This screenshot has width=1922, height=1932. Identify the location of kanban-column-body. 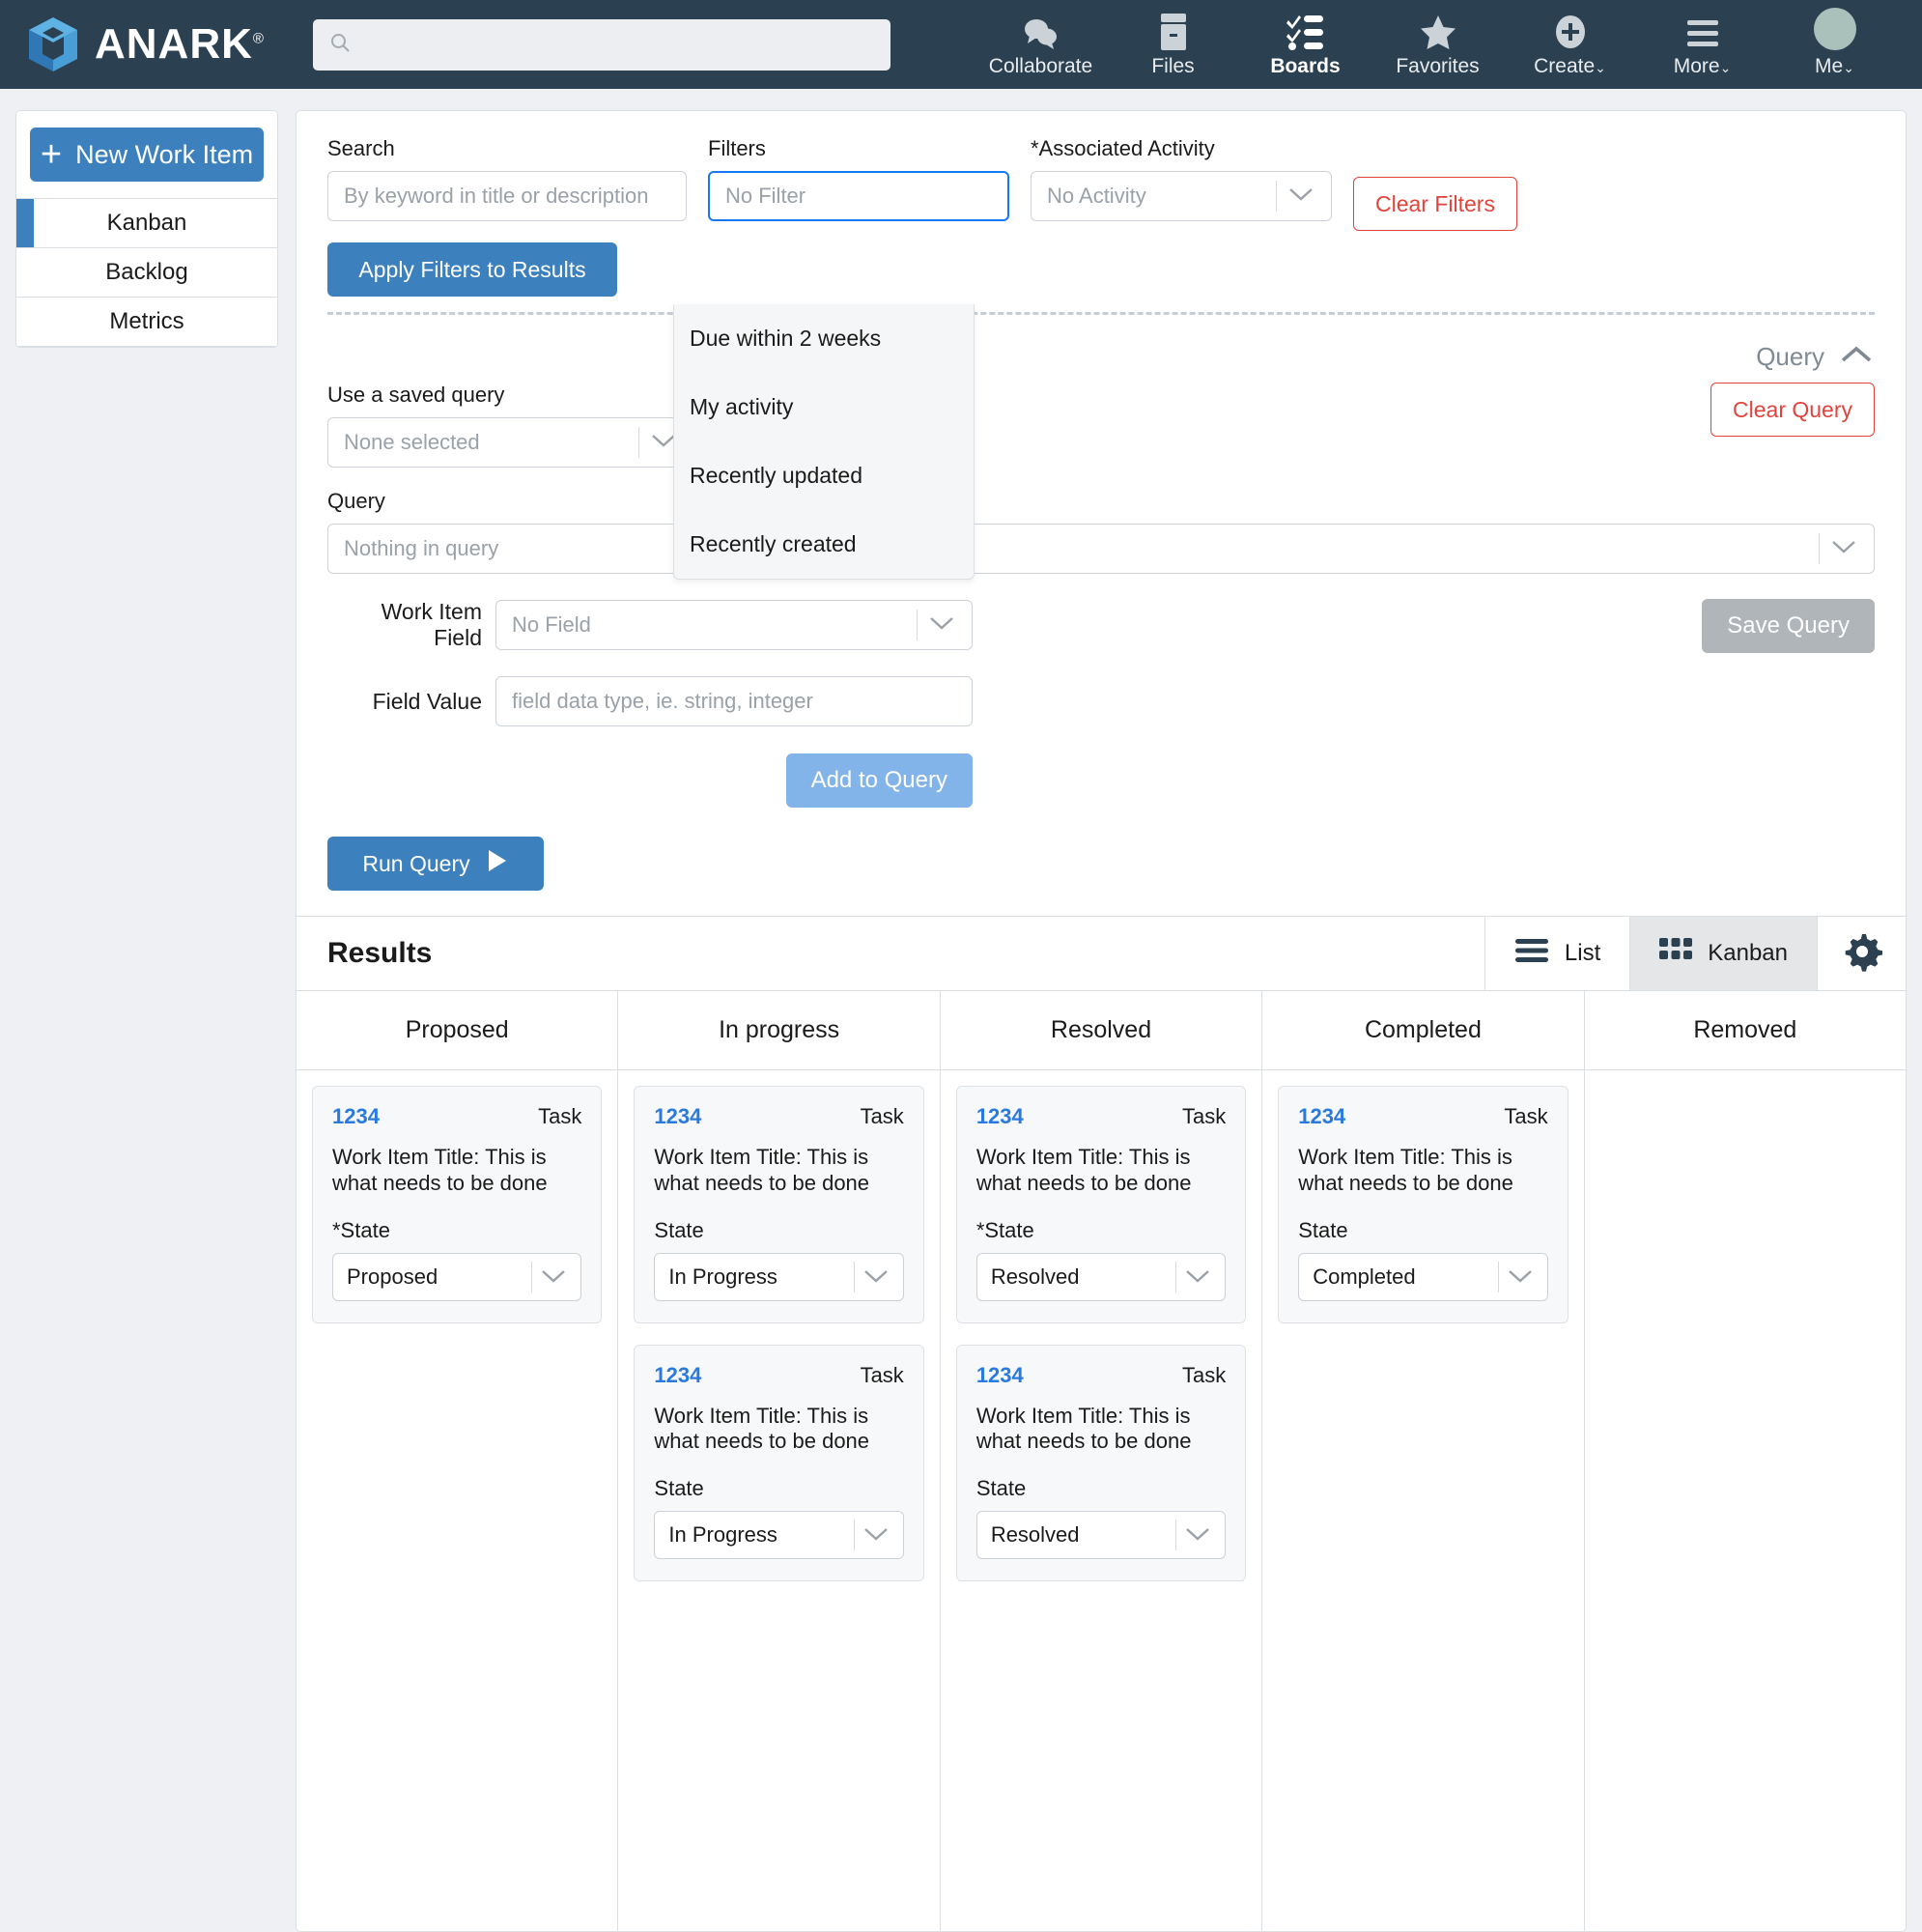
(1745, 1085).